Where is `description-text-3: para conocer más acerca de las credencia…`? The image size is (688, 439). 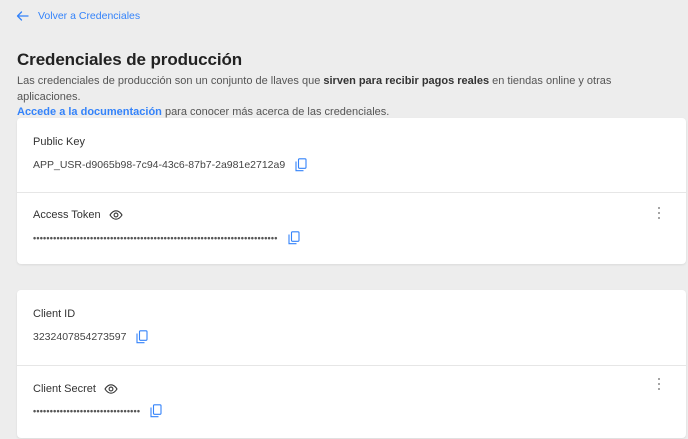 description-text-3: para conocer más acerca de las credencia… is located at coordinates (275, 112).